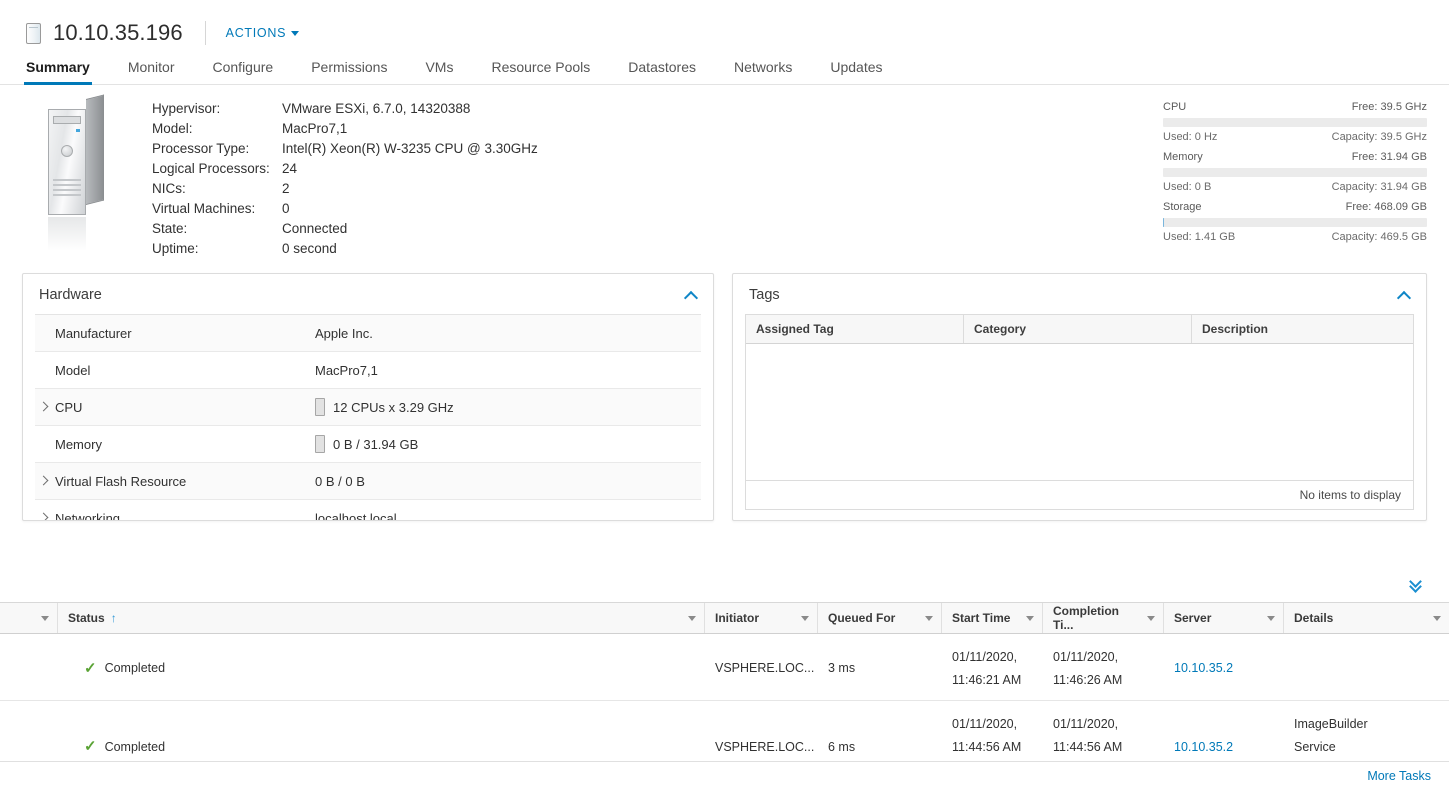 The image size is (1449, 790). I want to click on tags-table-body, so click(1079, 412).